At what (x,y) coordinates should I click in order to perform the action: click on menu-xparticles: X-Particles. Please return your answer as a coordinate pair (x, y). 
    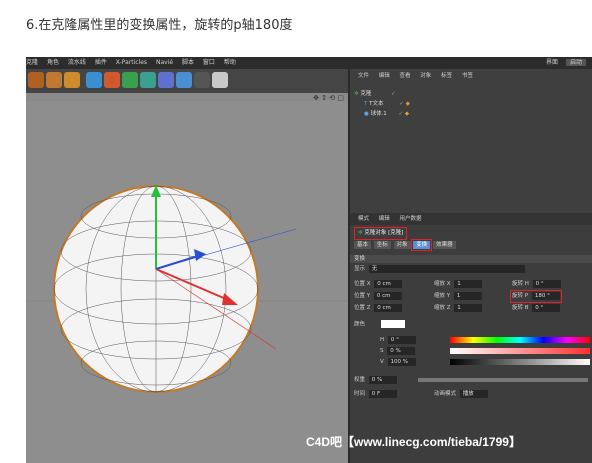
    Looking at the image, I should click on (131, 62).